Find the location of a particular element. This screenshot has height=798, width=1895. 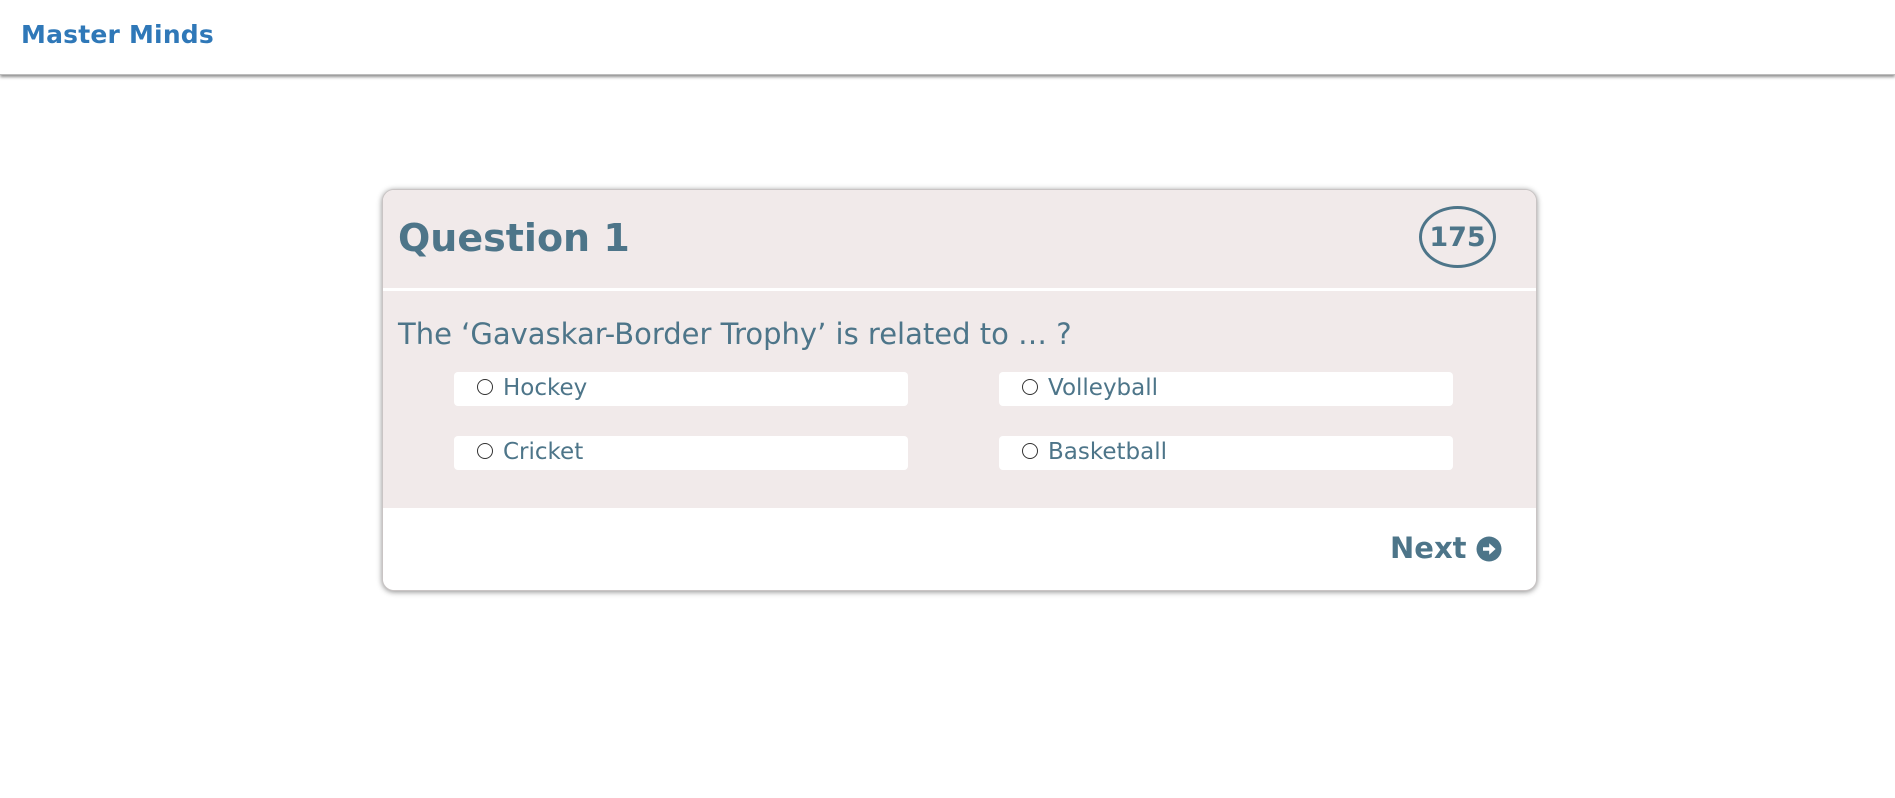

option-label: Basketball is located at coordinates (1107, 452).